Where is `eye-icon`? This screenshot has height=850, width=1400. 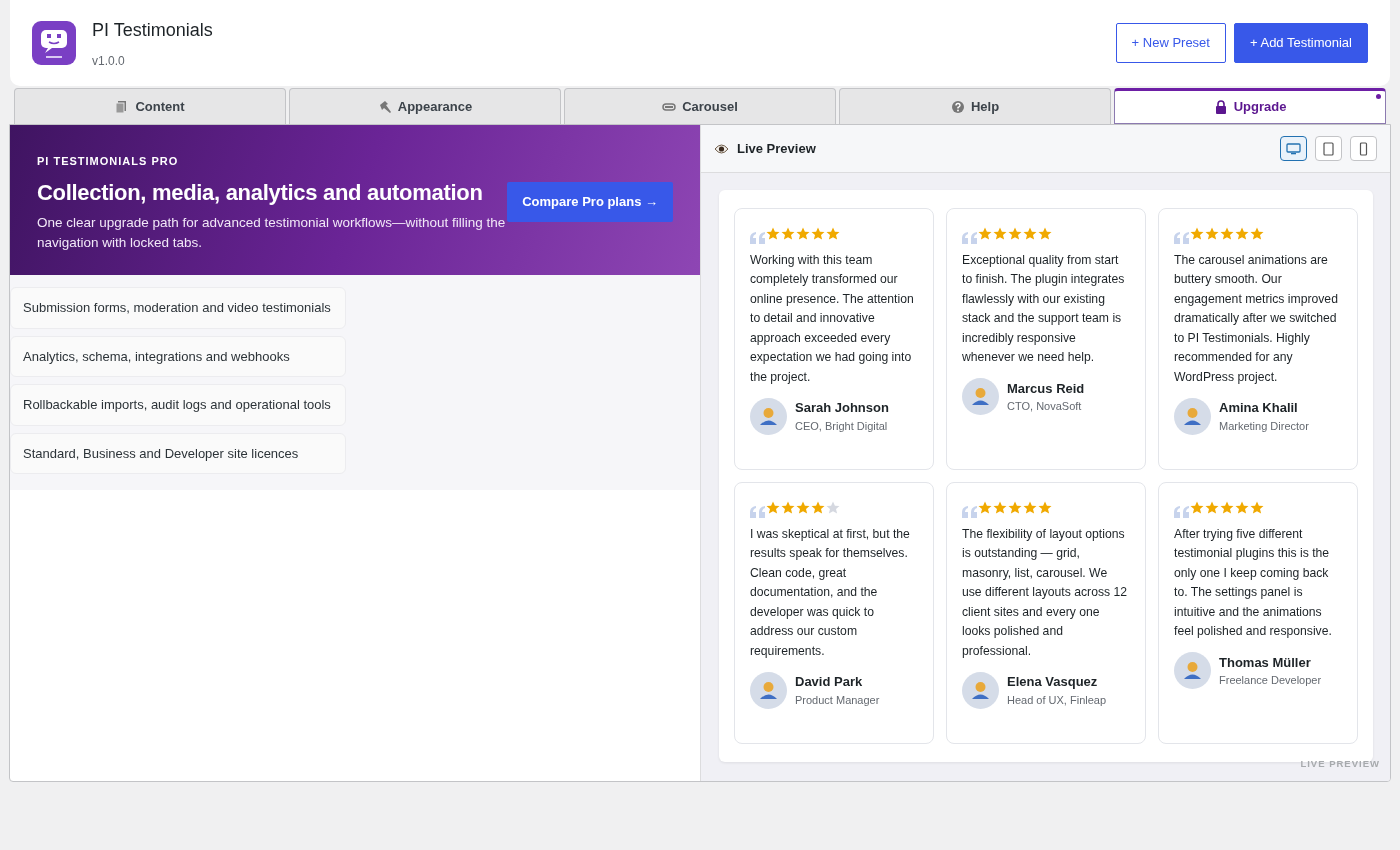
eye-icon is located at coordinates (721, 148).